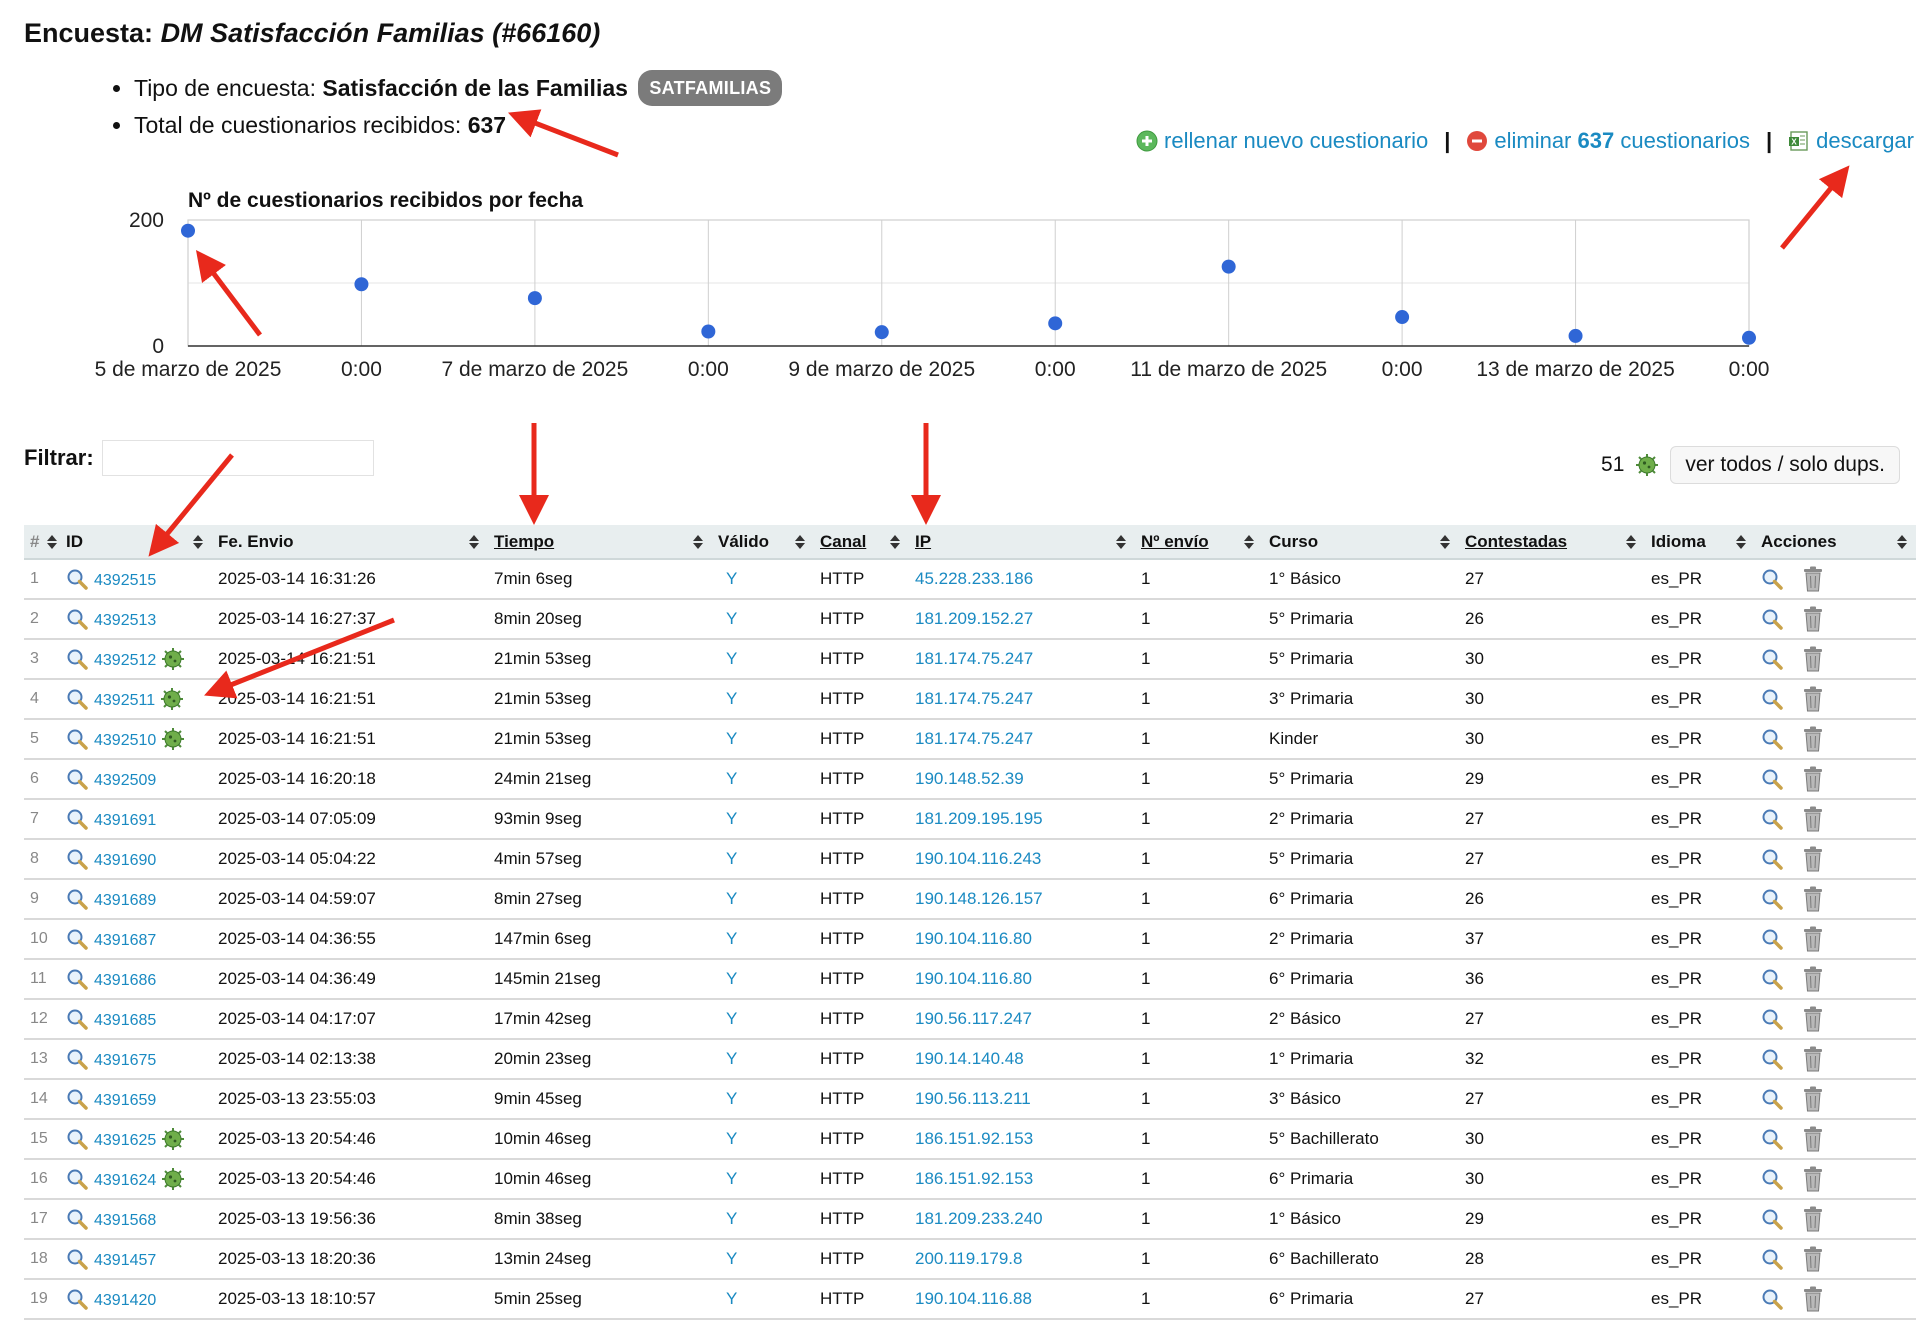 This screenshot has height=1320, width=1920. I want to click on response-id-link: 4391689, so click(125, 900).